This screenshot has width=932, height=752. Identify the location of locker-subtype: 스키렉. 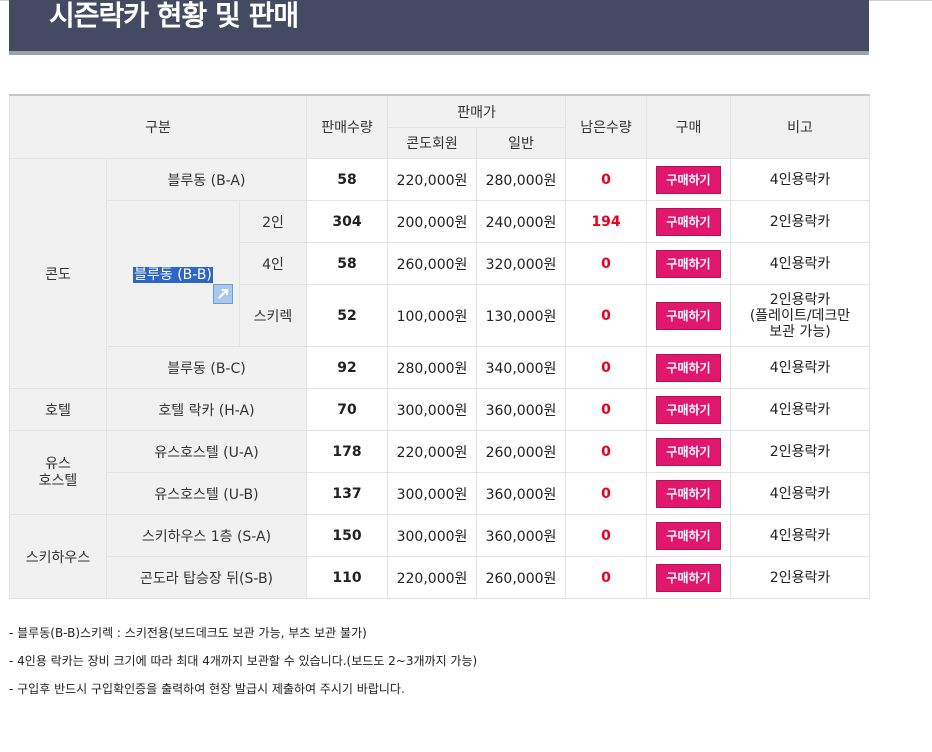
(273, 315).